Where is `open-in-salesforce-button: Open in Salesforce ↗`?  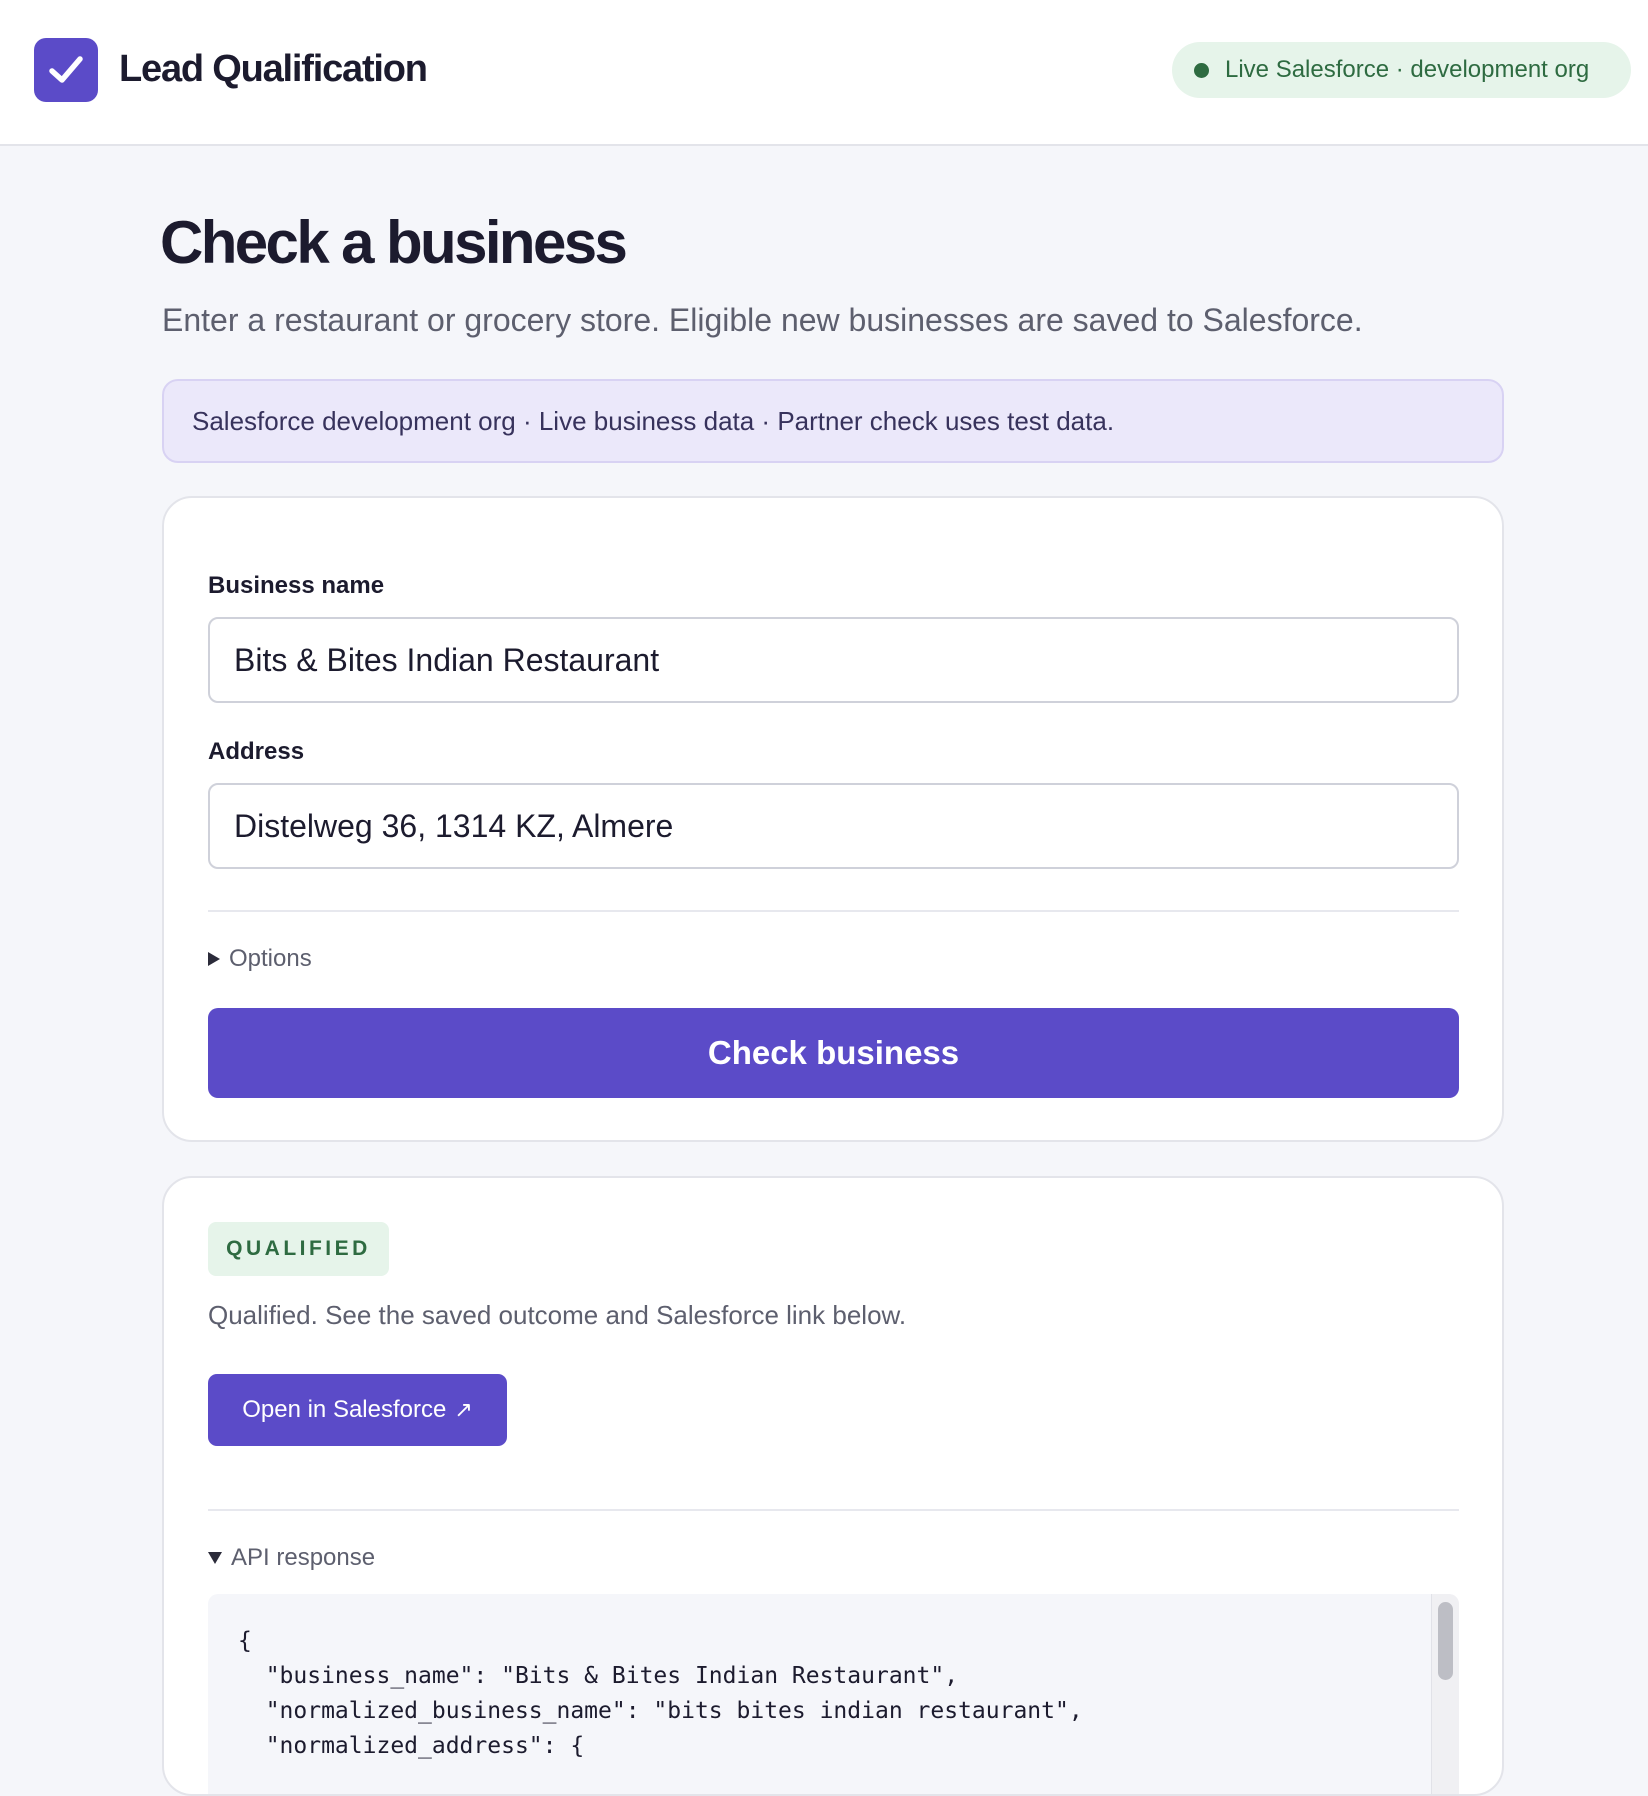
open-in-salesforce-button: Open in Salesforce ↗ is located at coordinates (357, 1410).